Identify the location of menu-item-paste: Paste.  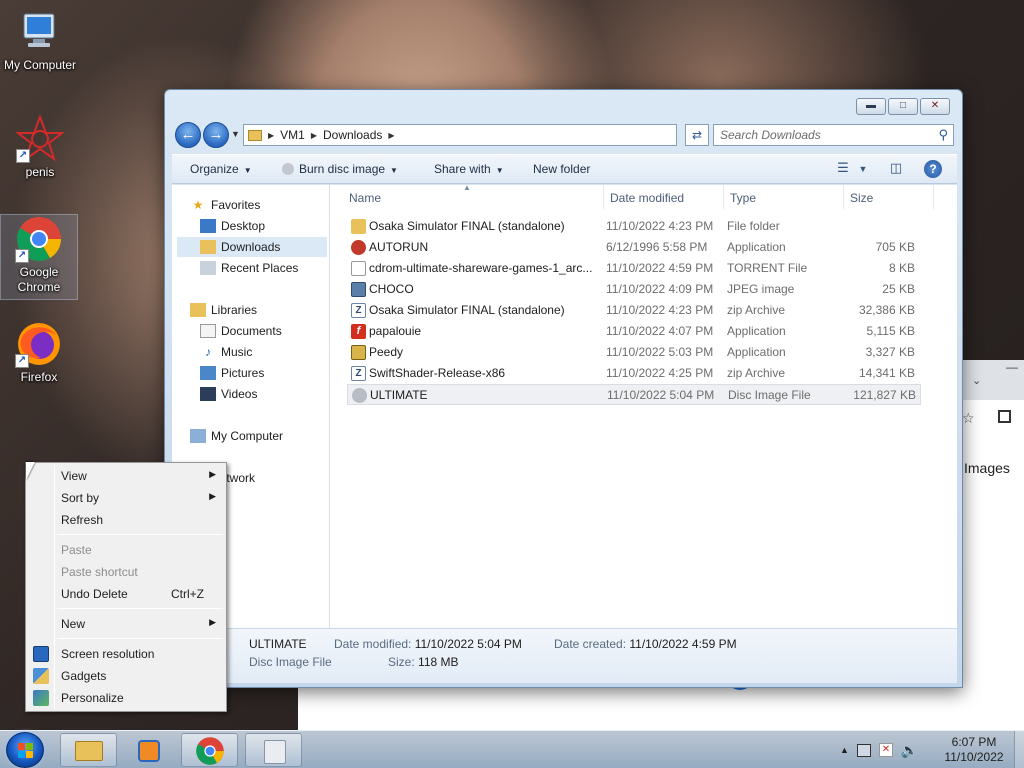
(76, 550).